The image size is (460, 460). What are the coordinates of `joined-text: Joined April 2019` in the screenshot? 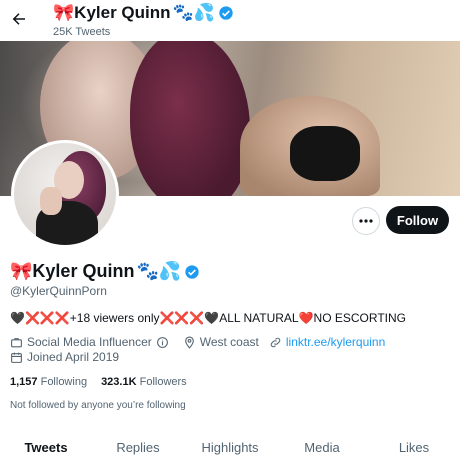 It's located at (73, 357).